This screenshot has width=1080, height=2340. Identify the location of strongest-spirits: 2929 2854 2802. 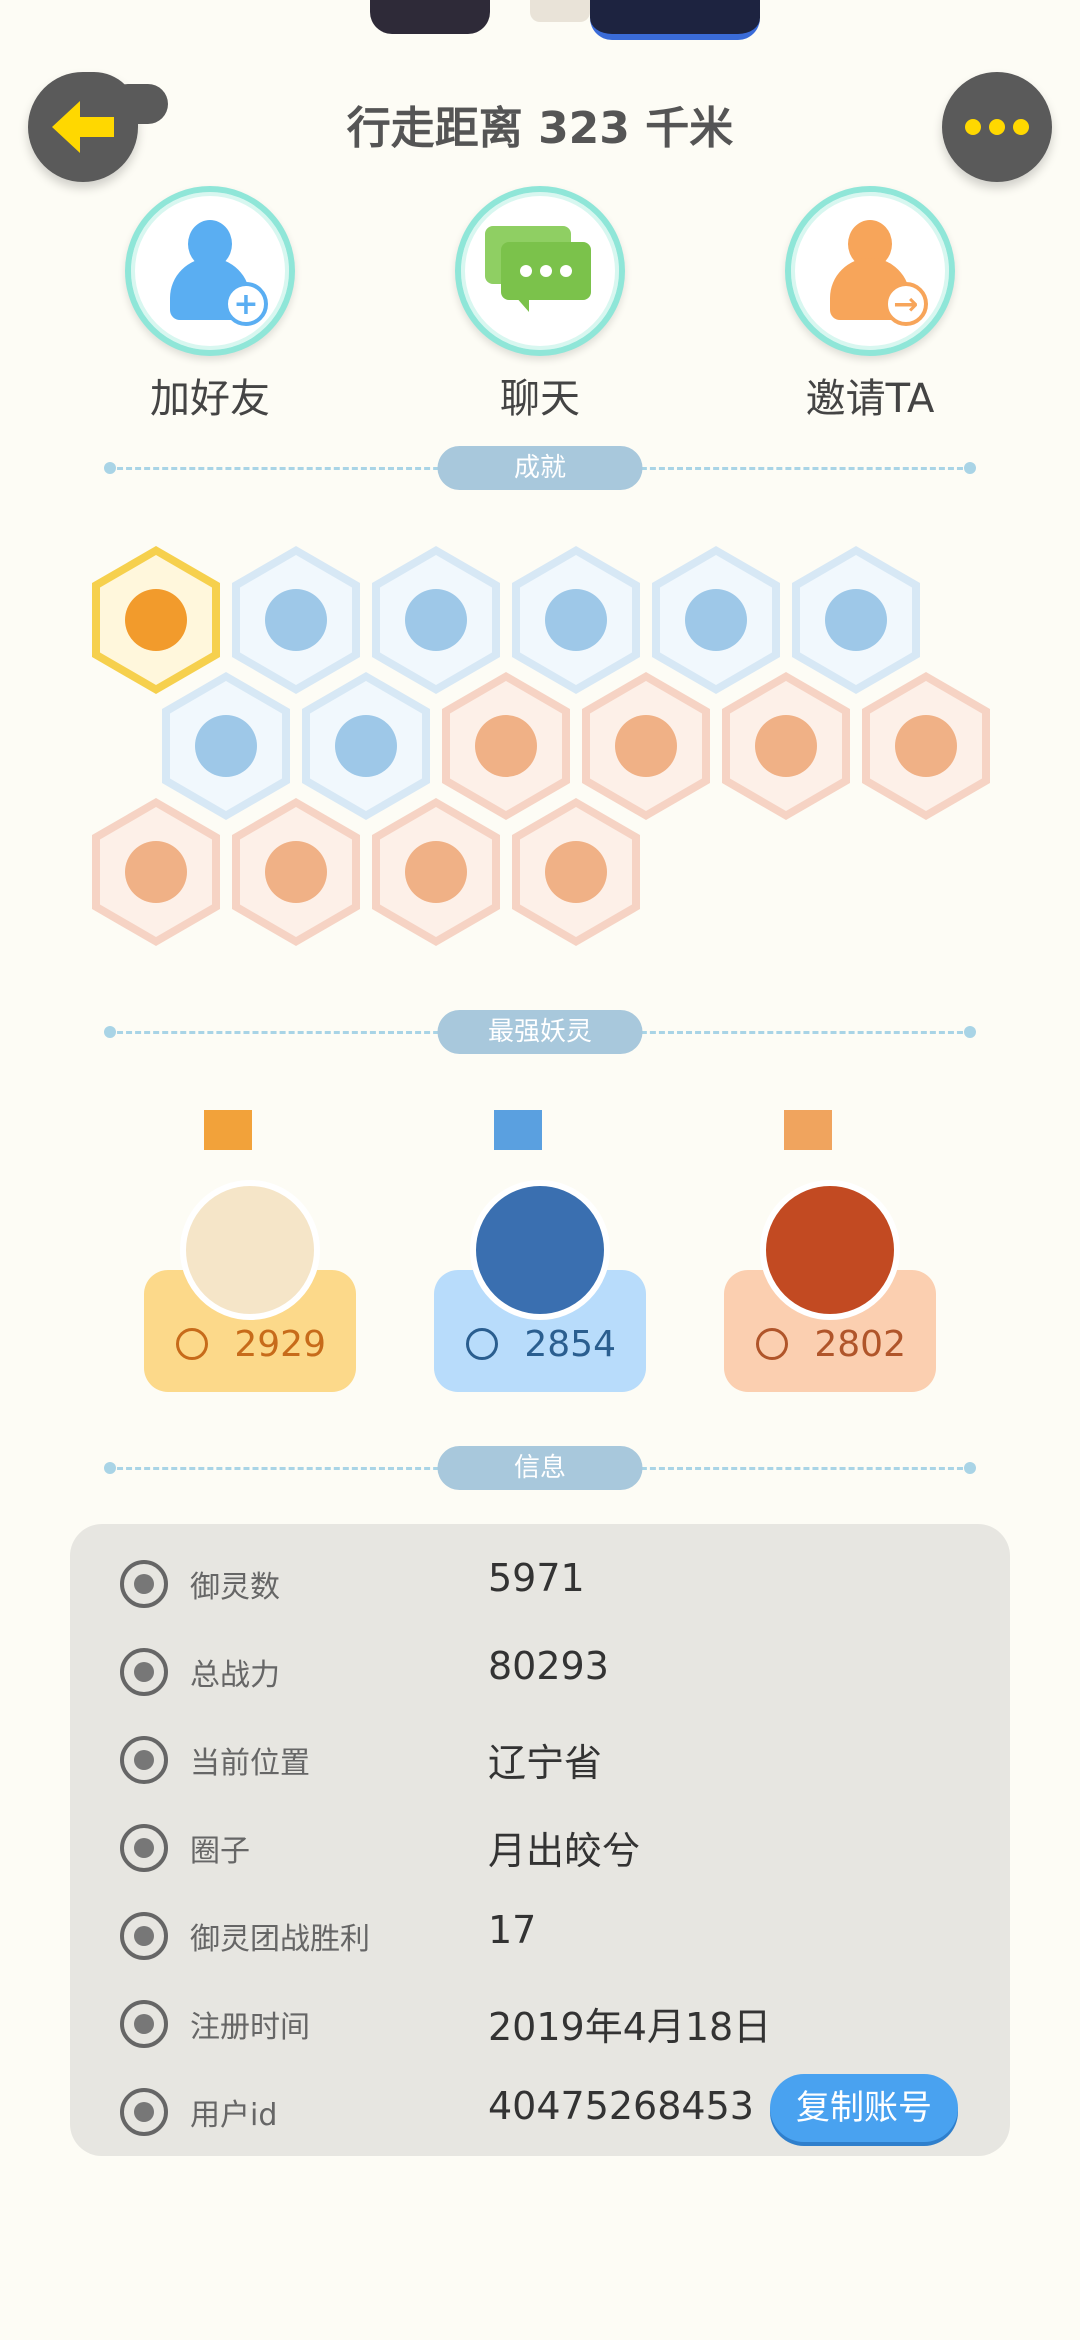
(540, 1250).